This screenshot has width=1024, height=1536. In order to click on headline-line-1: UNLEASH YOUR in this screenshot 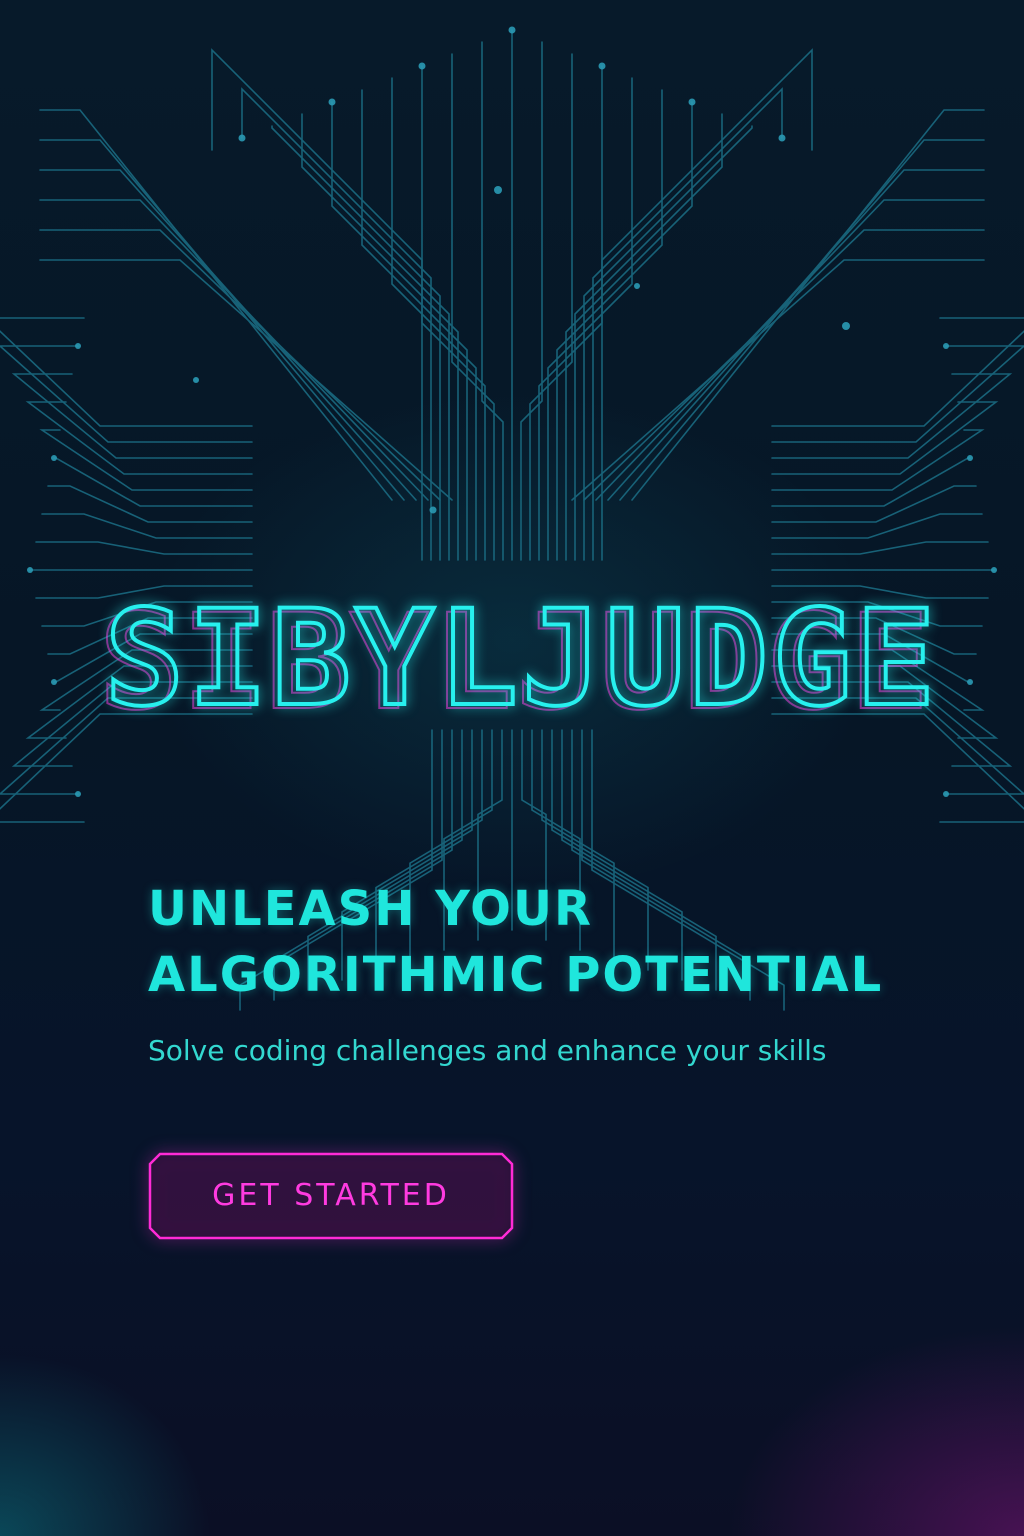, I will do `click(370, 909)`.